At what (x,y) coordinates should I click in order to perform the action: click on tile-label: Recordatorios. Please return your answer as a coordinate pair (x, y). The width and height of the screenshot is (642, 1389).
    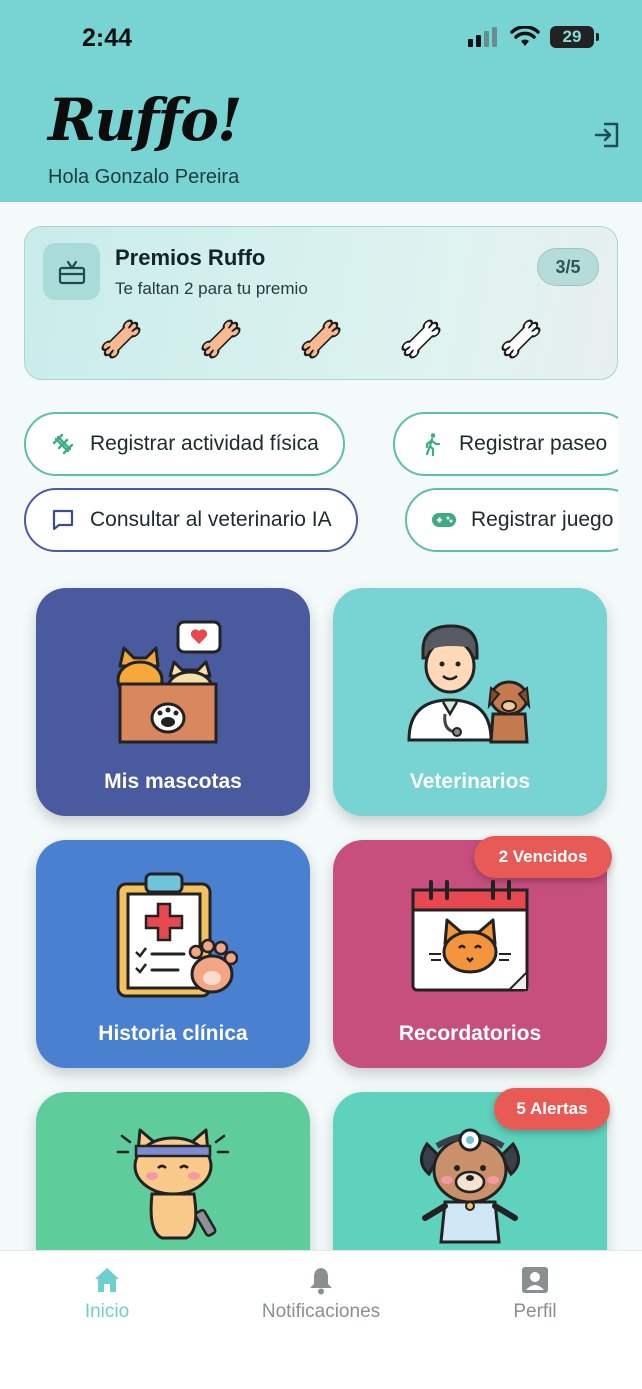
    Looking at the image, I should click on (470, 1033).